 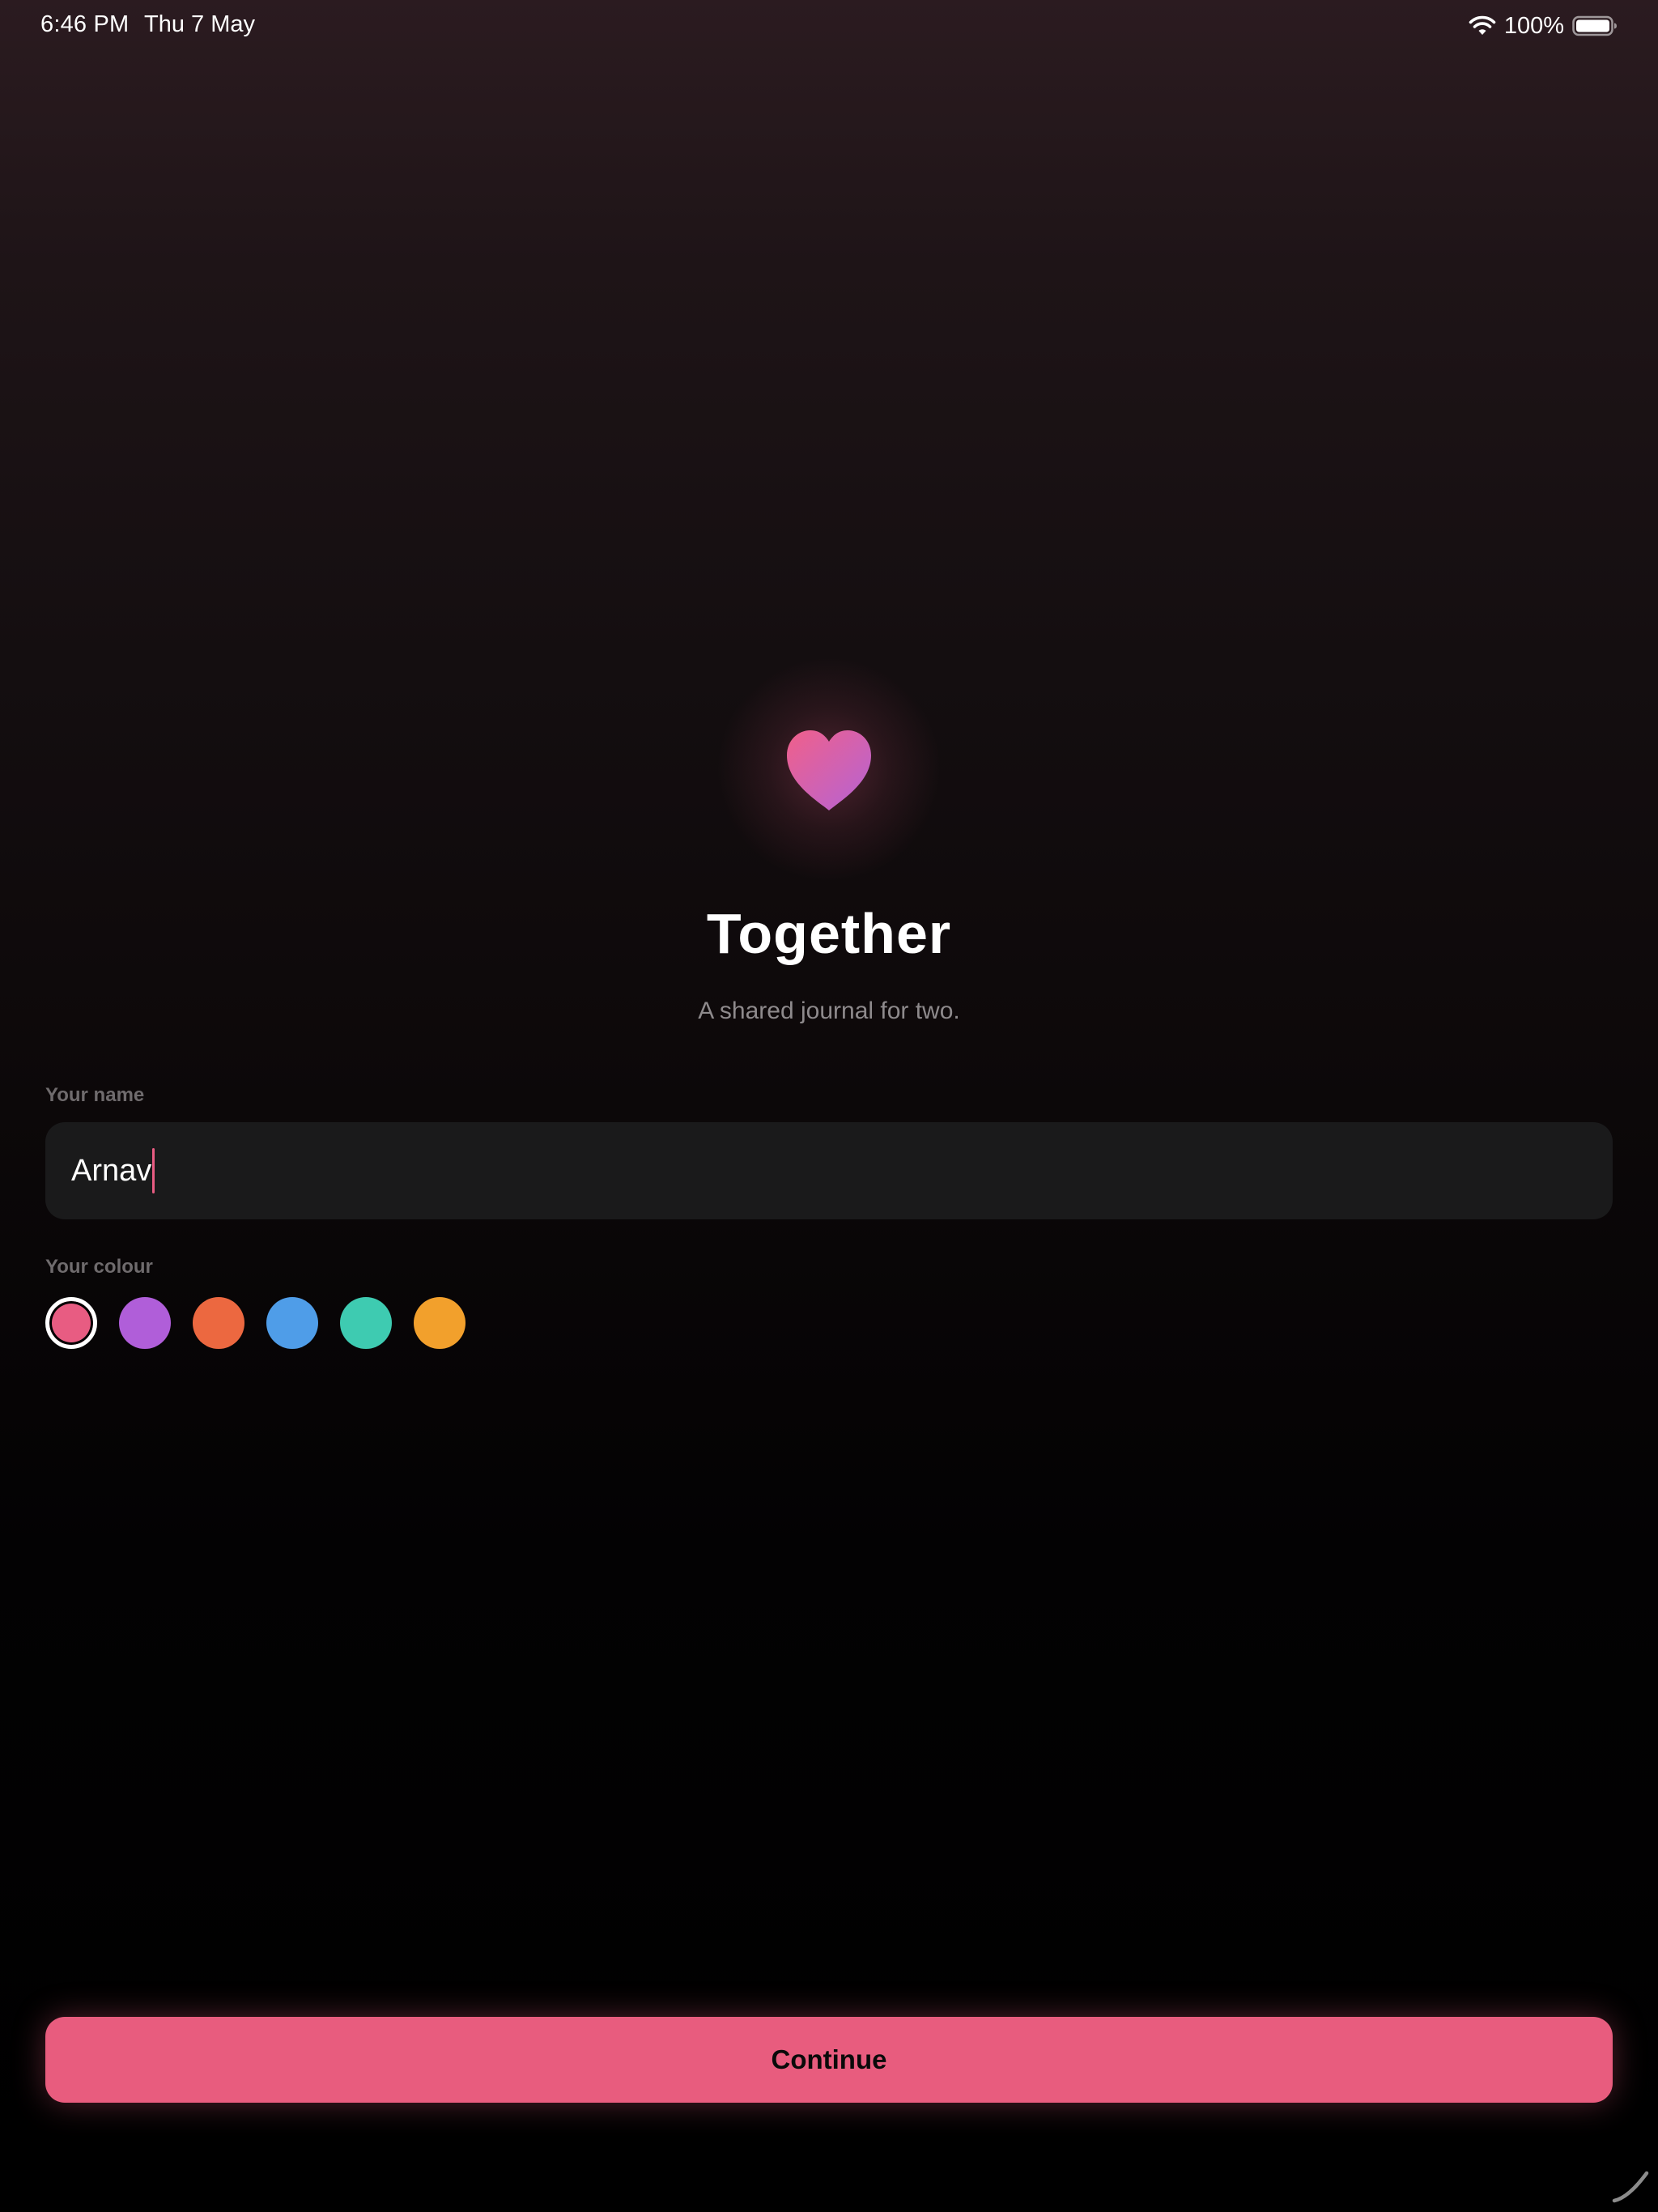 What do you see at coordinates (1630, 2184) in the screenshot?
I see `resize-handle-icon` at bounding box center [1630, 2184].